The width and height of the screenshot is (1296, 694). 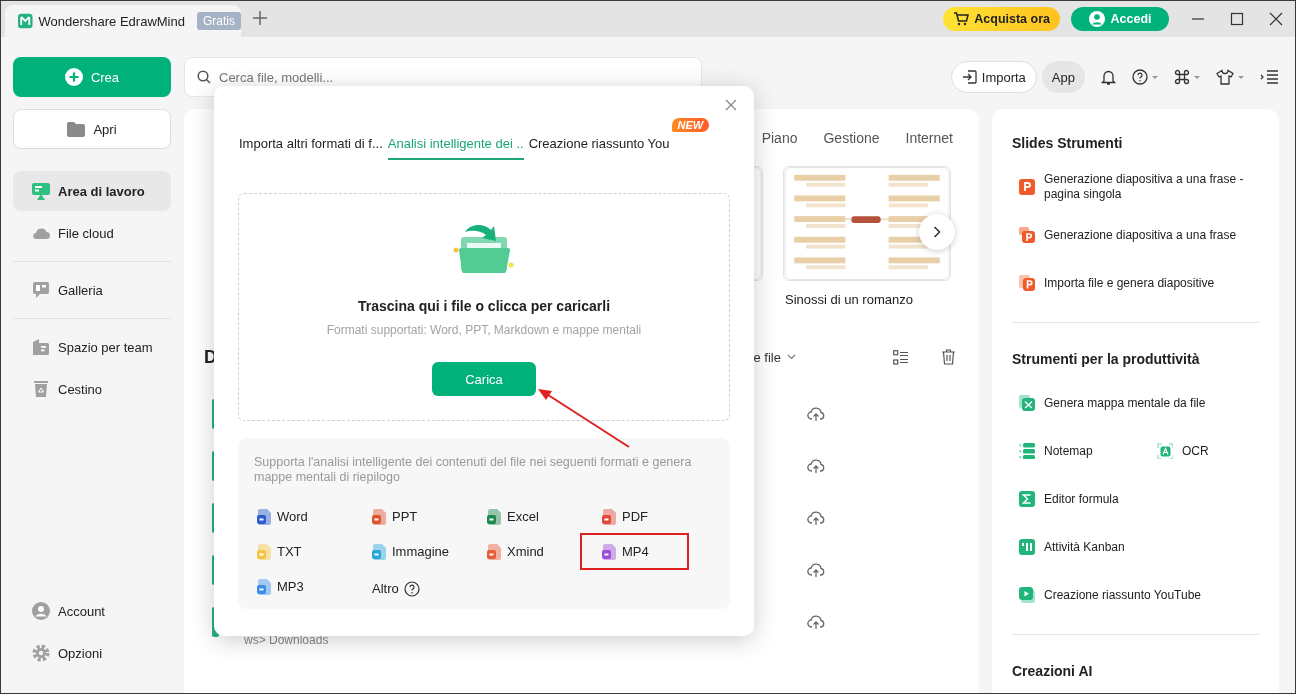 What do you see at coordinates (851, 141) in the screenshot?
I see `category-tab: Gestione` at bounding box center [851, 141].